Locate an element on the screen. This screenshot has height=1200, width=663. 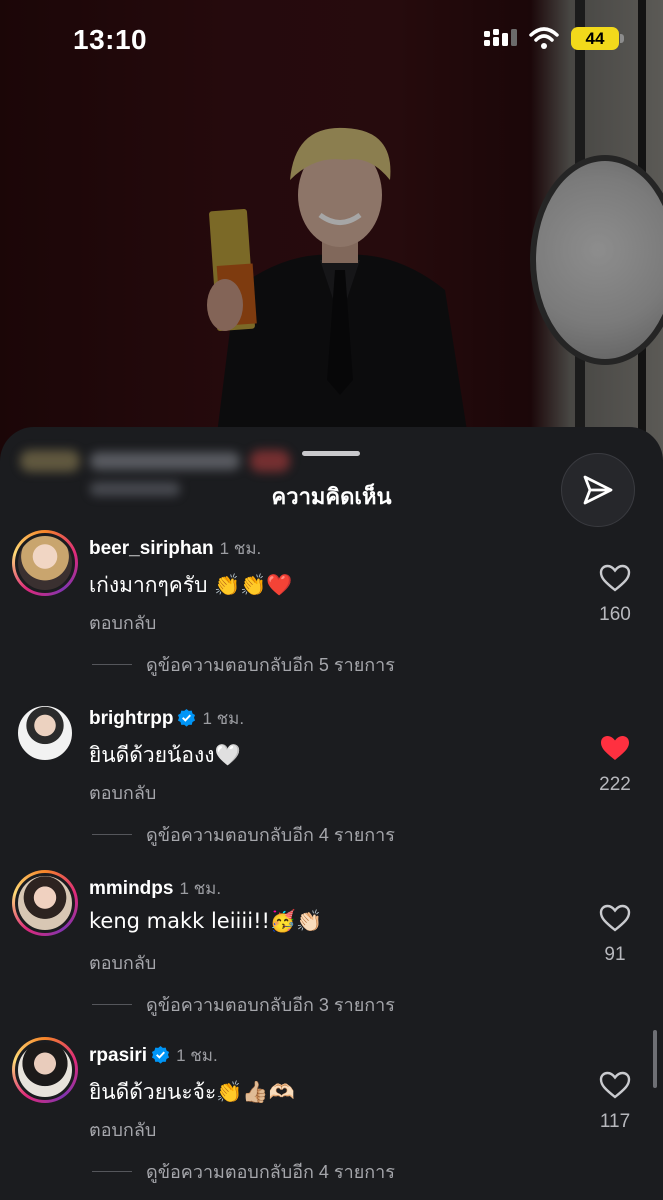
share-button is located at coordinates (598, 490).